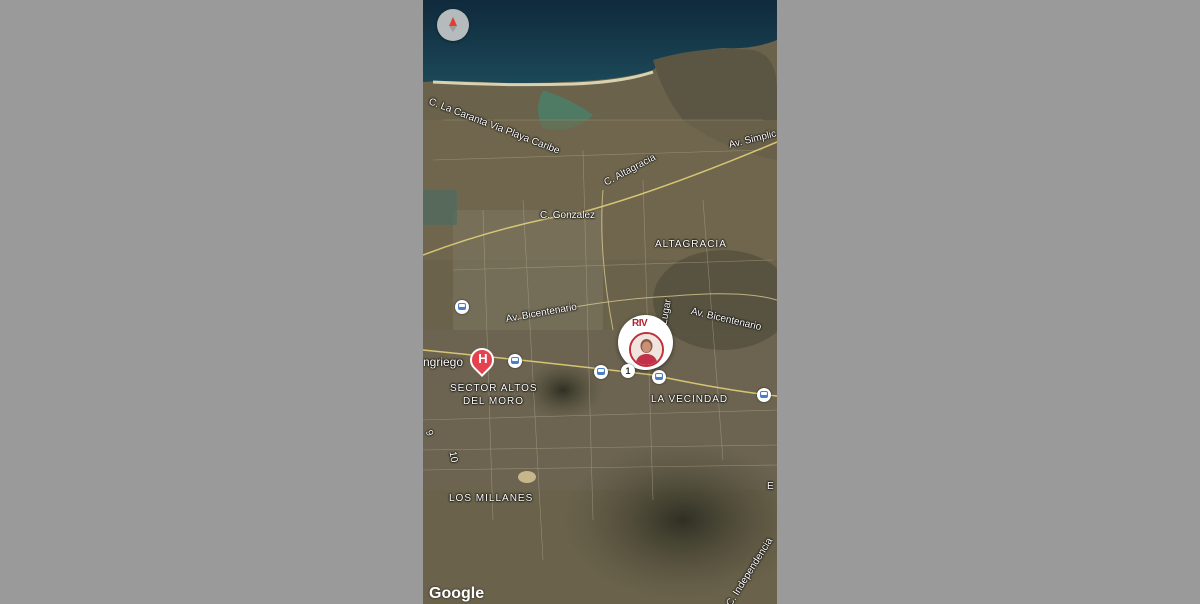 The image size is (1200, 604). I want to click on person-photo-icon, so click(646, 349).